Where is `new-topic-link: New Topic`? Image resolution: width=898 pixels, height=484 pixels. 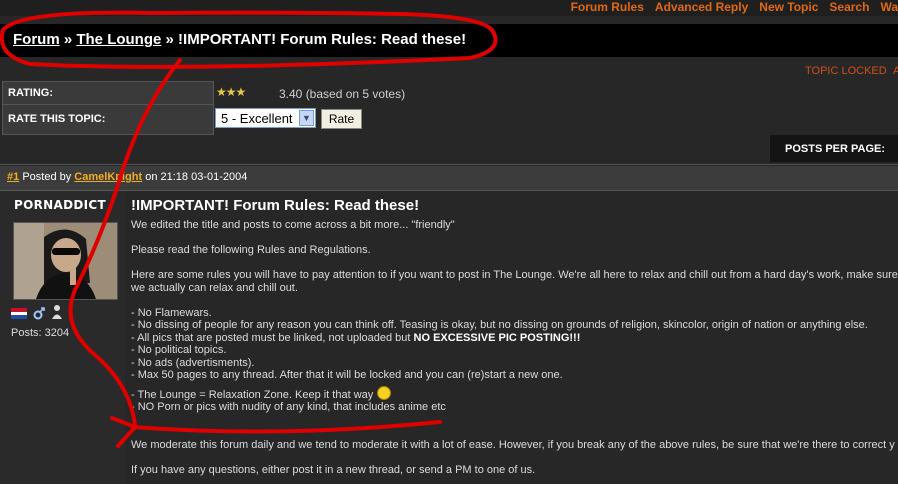
new-topic-link: New Topic is located at coordinates (788, 7).